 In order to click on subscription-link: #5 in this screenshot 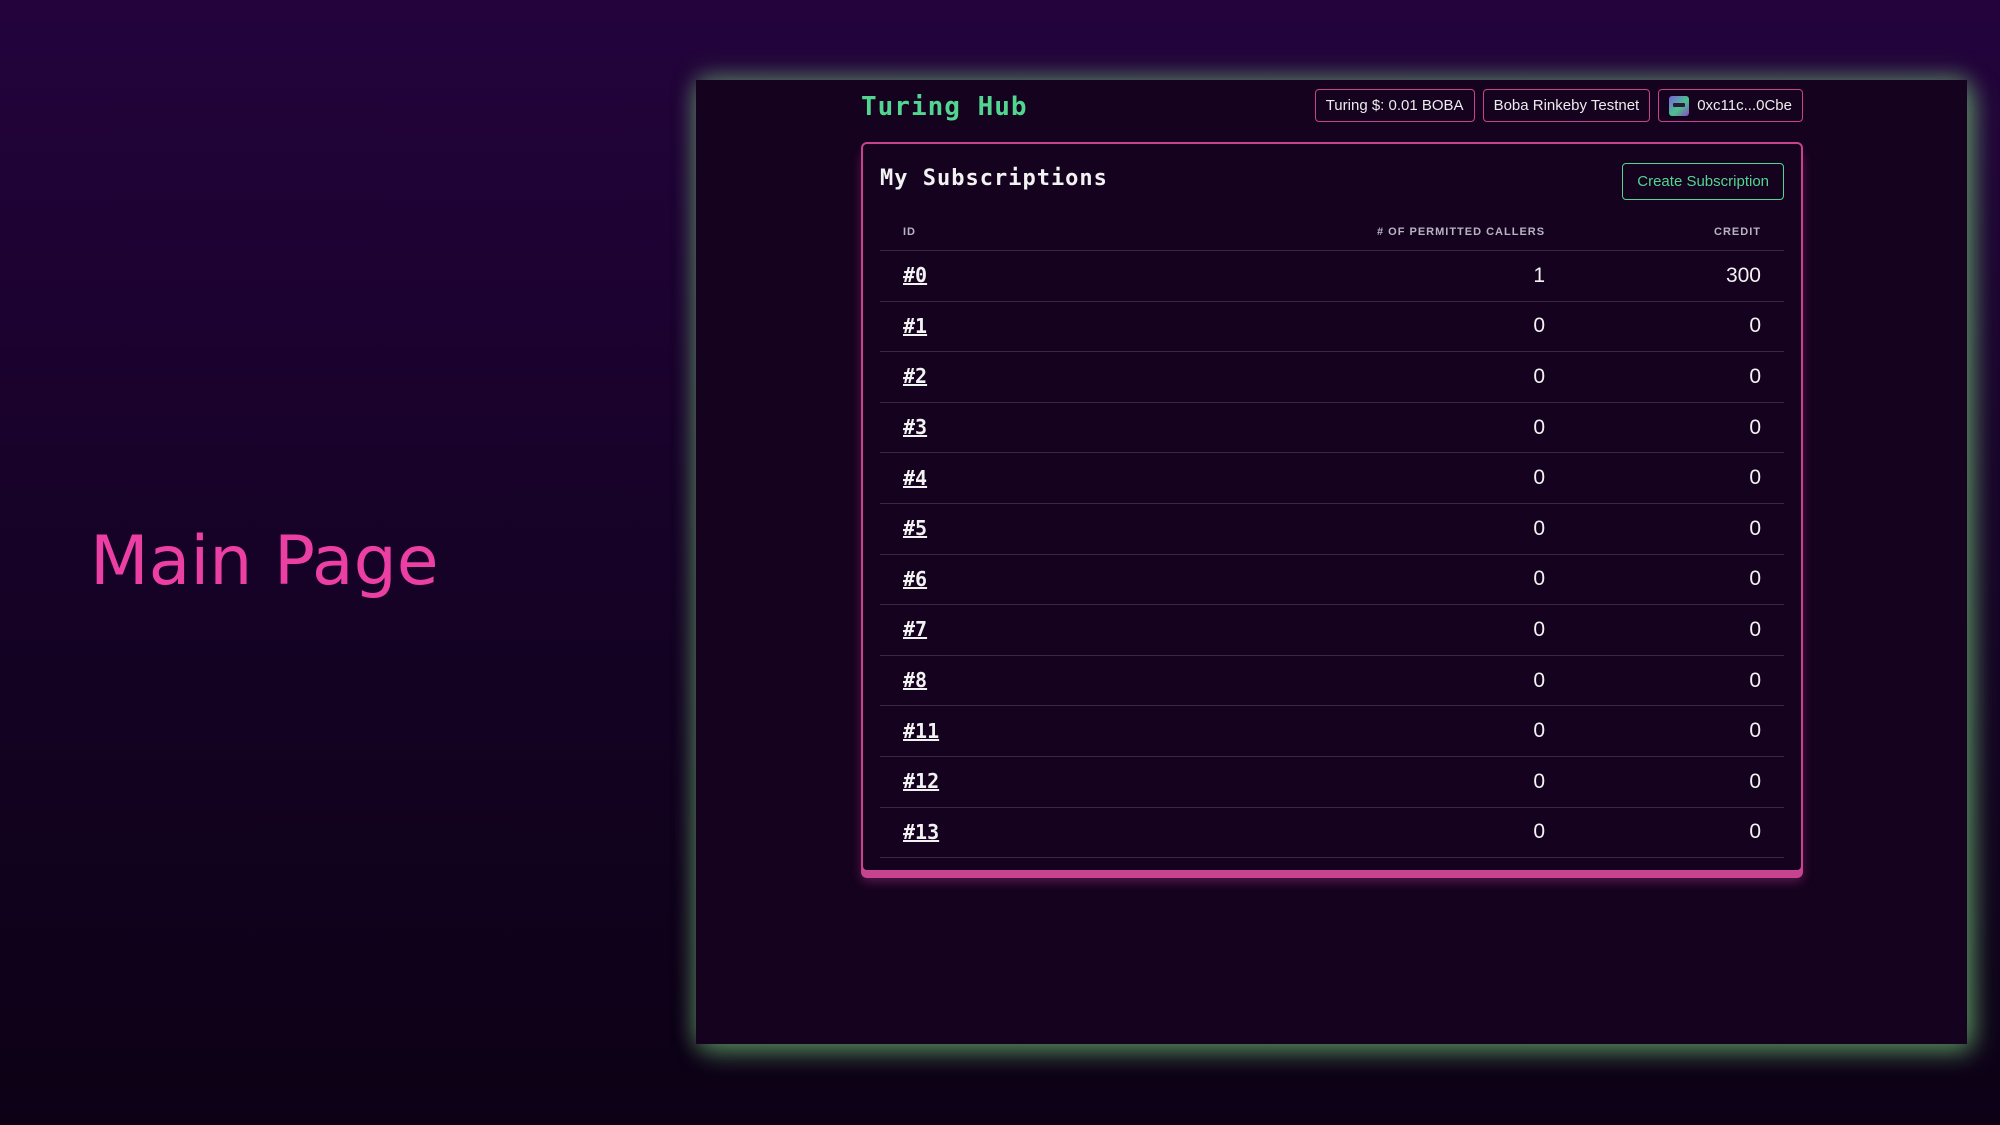, I will do `click(915, 528)`.